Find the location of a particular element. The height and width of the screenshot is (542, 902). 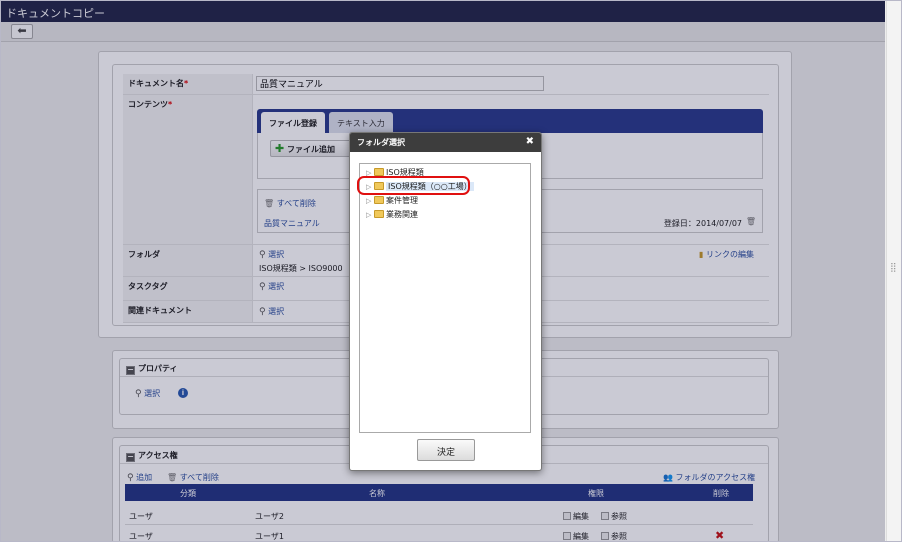

selection-highlight is located at coordinates (413, 185).